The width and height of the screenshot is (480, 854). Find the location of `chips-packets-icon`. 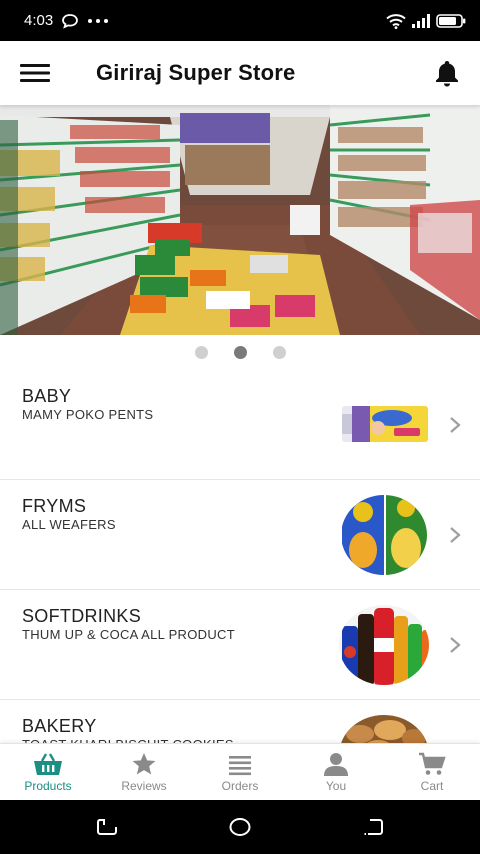

chips-packets-icon is located at coordinates (384, 535).